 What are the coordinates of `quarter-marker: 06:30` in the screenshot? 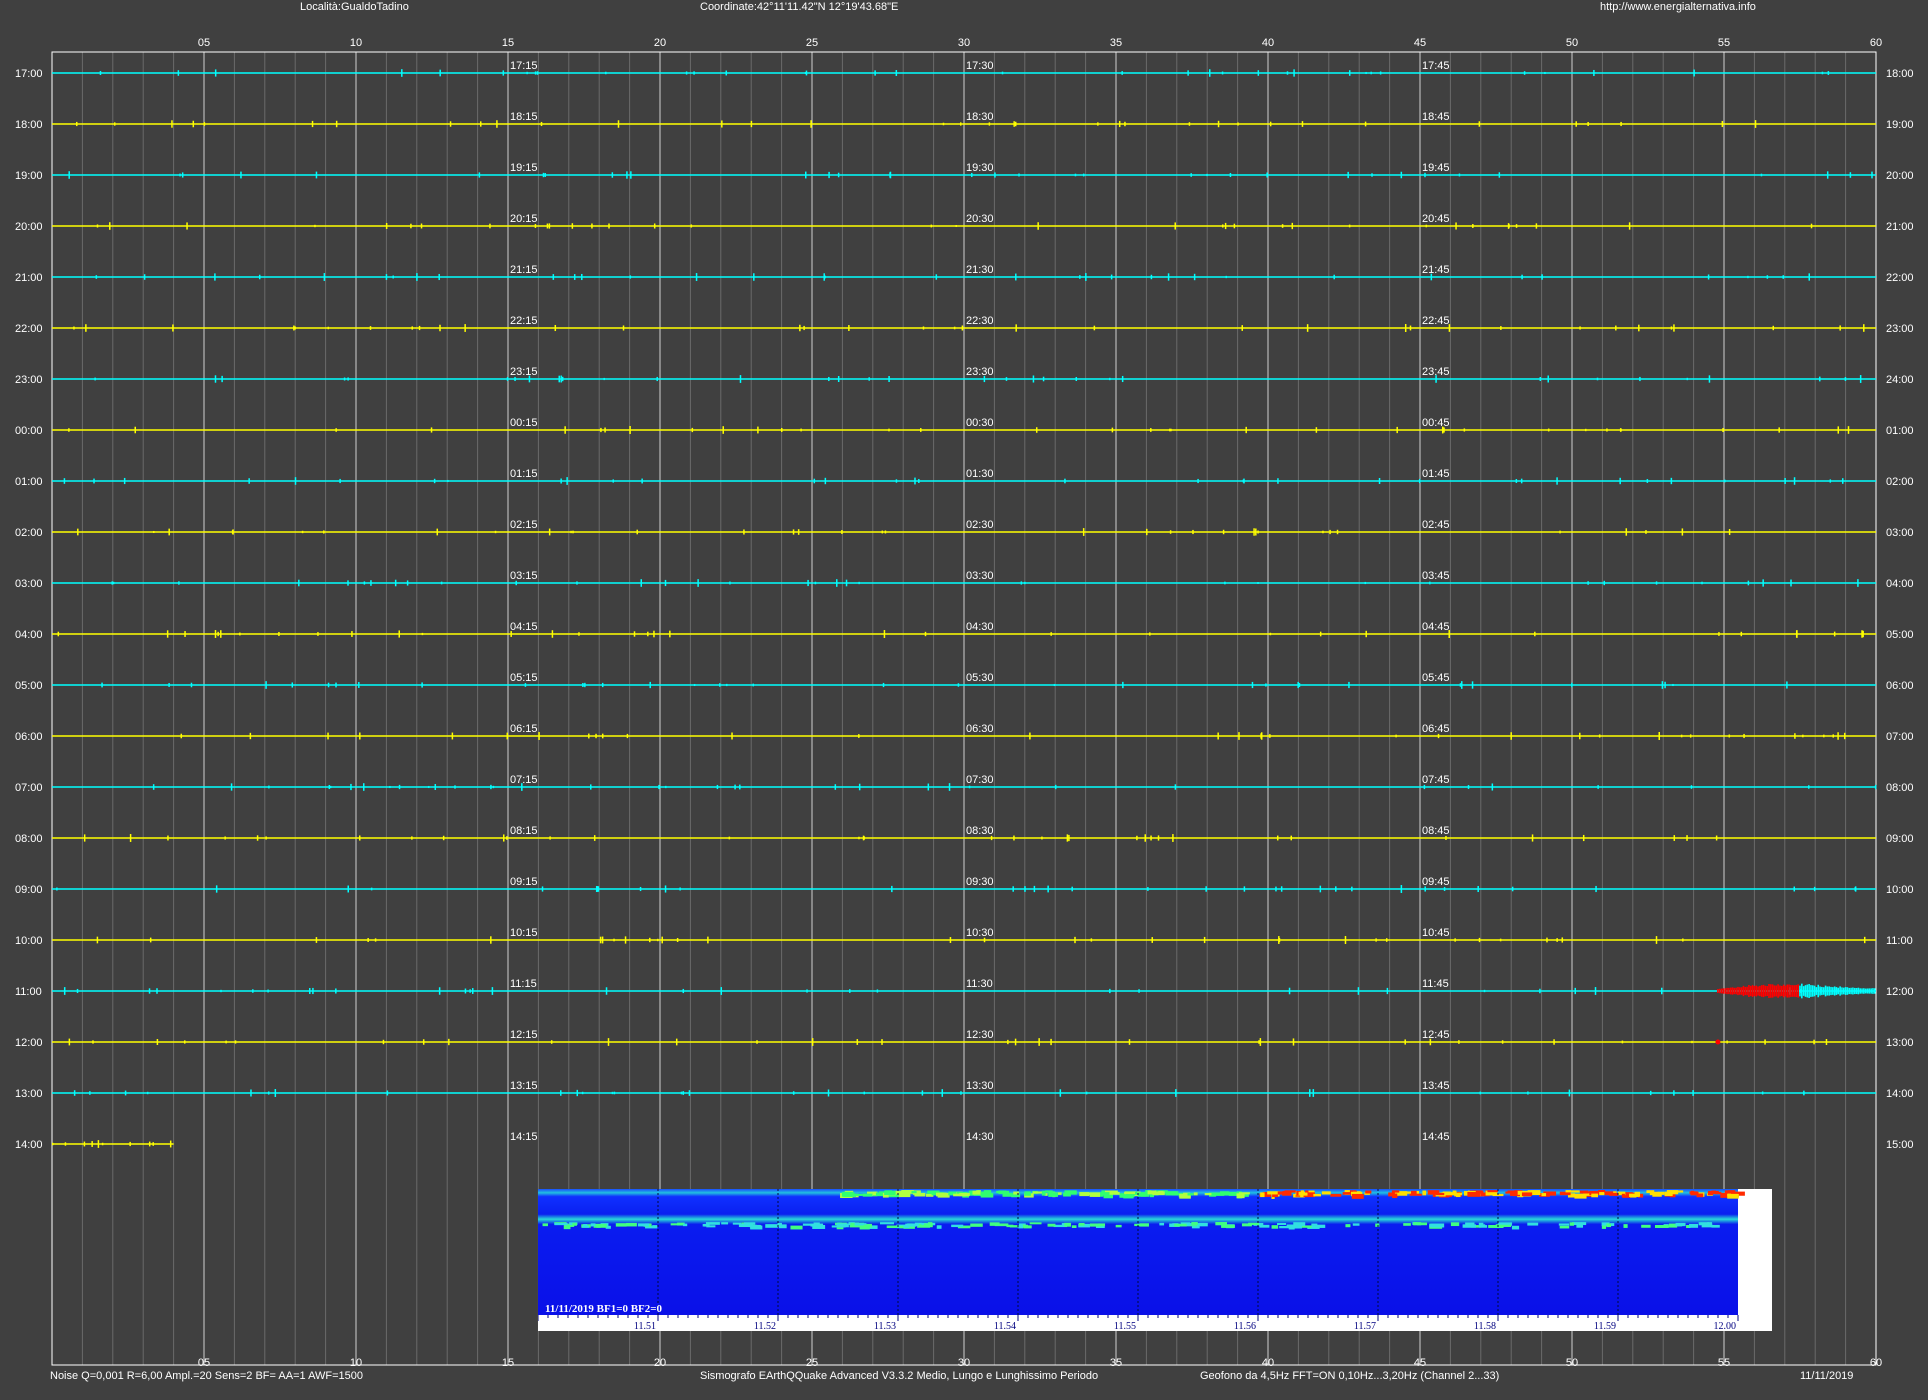 It's located at (980, 729).